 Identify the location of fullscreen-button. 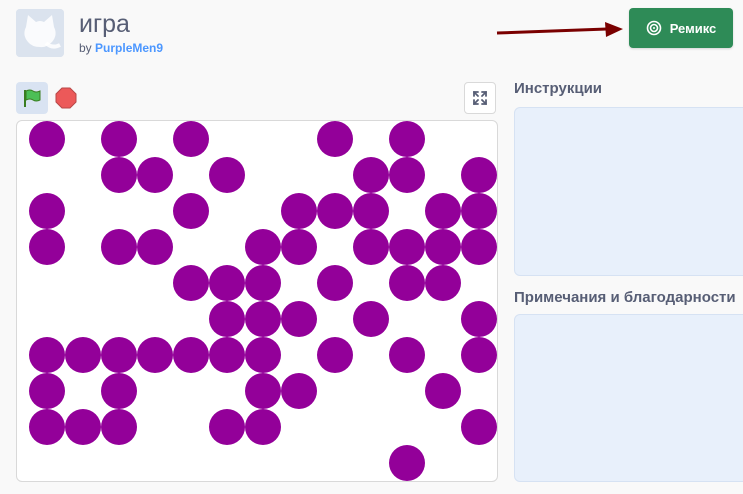
(480, 98).